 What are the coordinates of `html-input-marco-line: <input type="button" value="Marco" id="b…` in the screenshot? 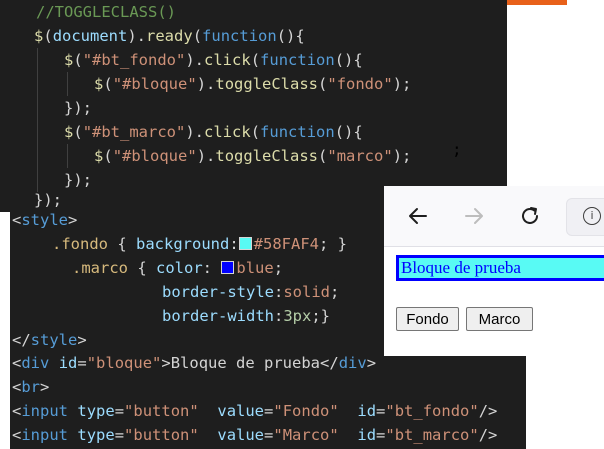 It's located at (255, 435).